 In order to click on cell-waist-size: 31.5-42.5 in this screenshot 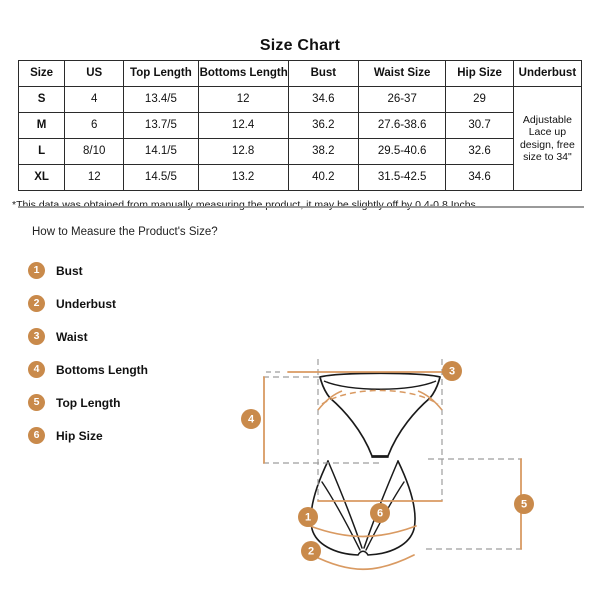, I will do `click(402, 177)`.